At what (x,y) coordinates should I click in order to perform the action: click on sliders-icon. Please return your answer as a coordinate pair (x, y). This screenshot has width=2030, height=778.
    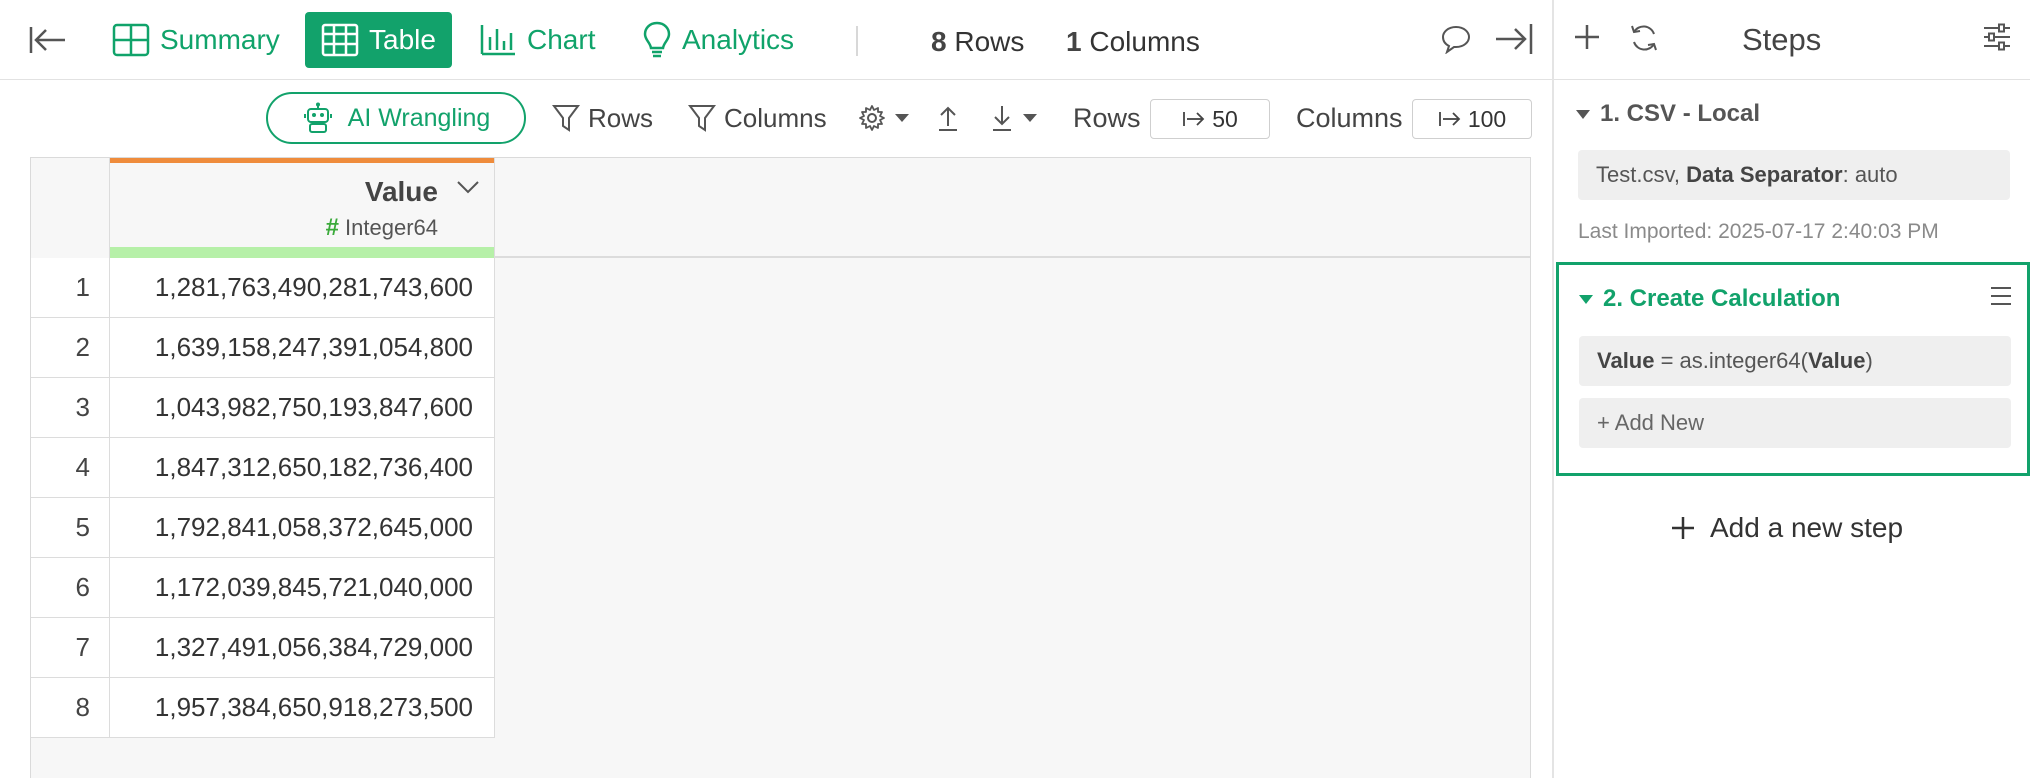
    Looking at the image, I should click on (1997, 37).